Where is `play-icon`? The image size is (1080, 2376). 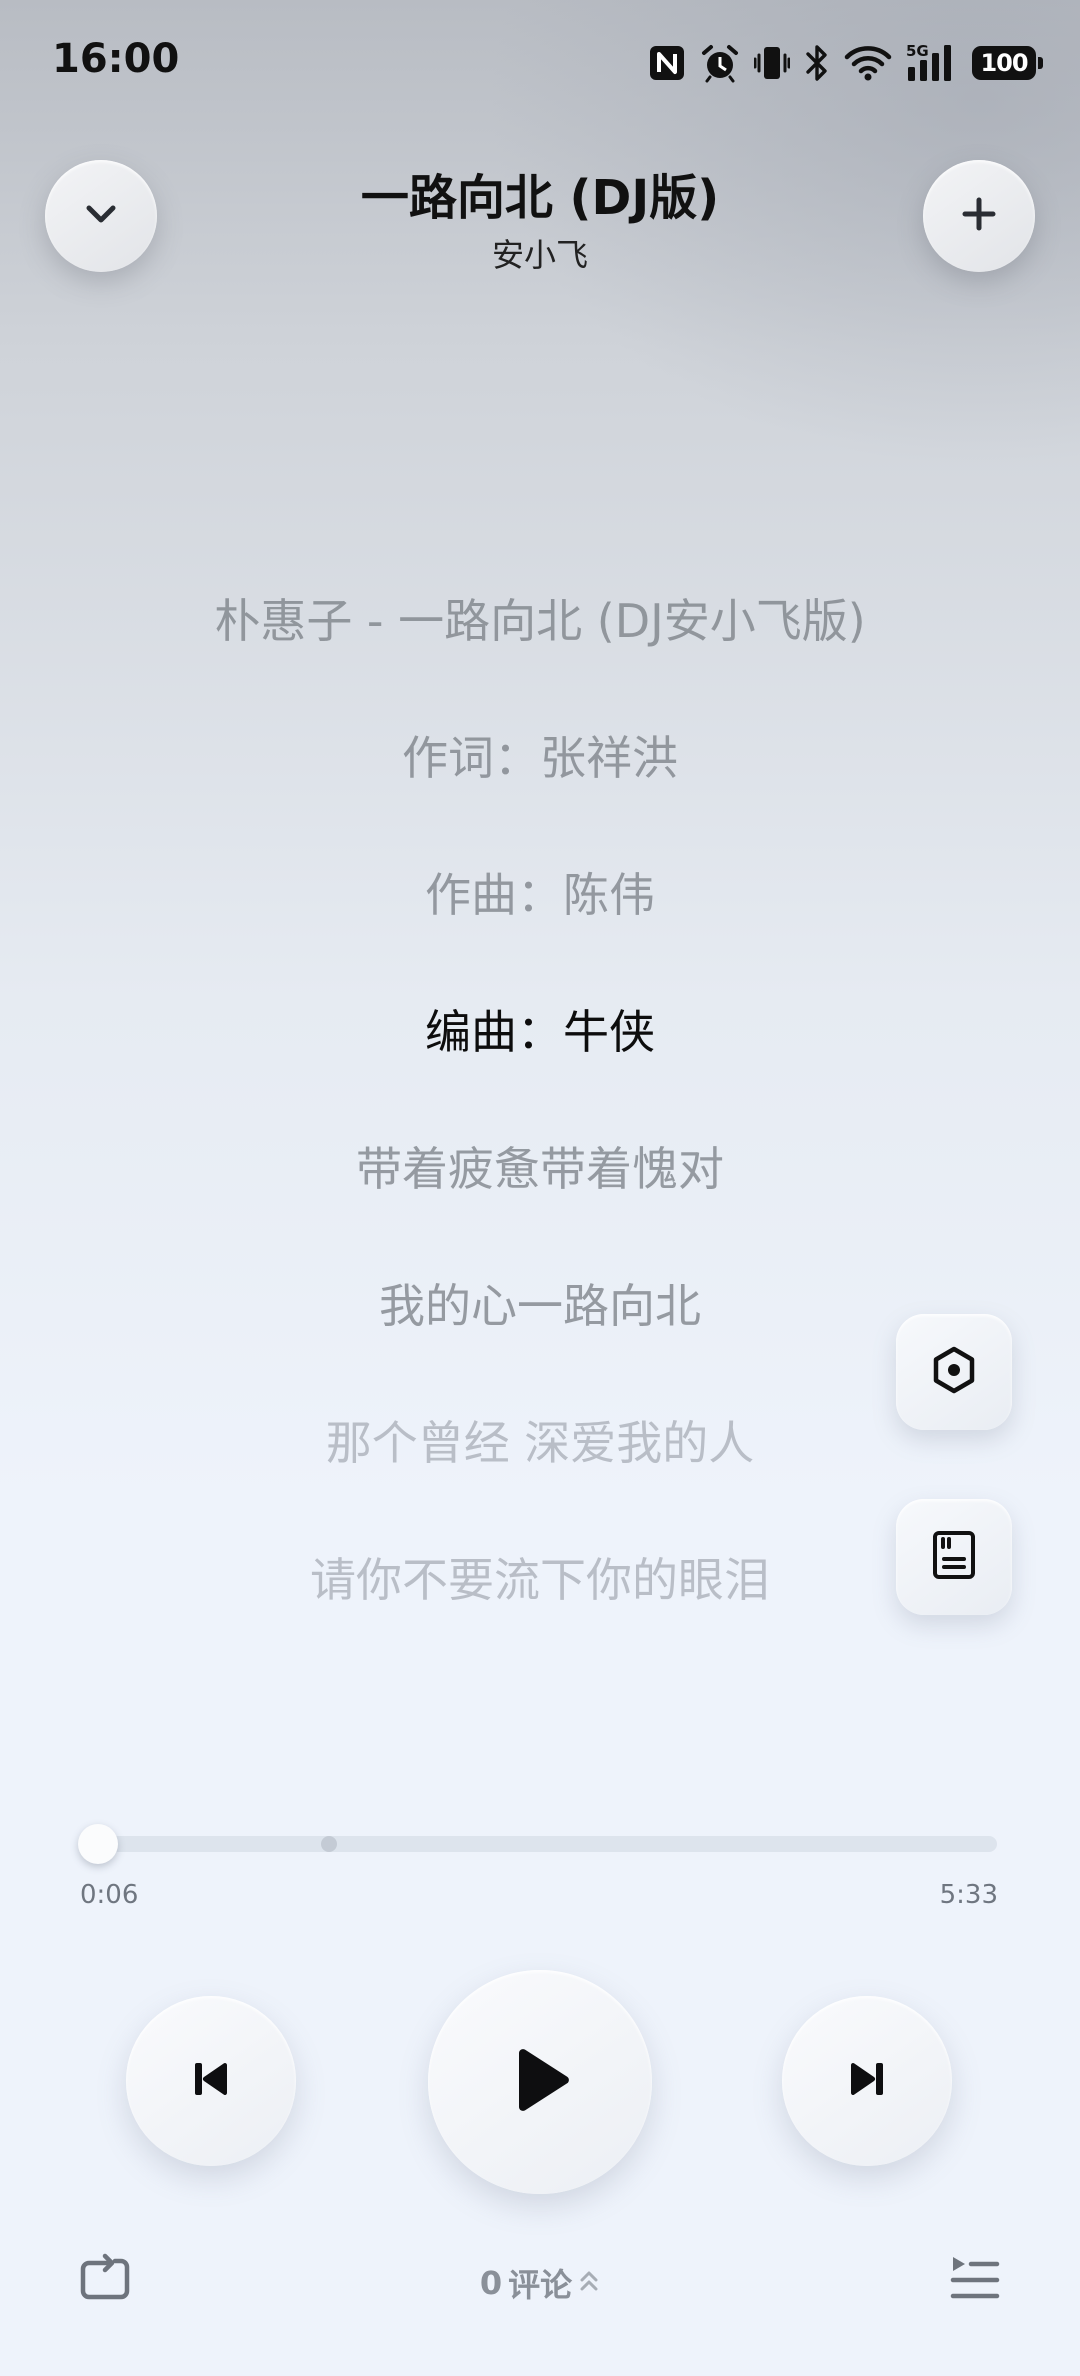
play-icon is located at coordinates (540, 2082).